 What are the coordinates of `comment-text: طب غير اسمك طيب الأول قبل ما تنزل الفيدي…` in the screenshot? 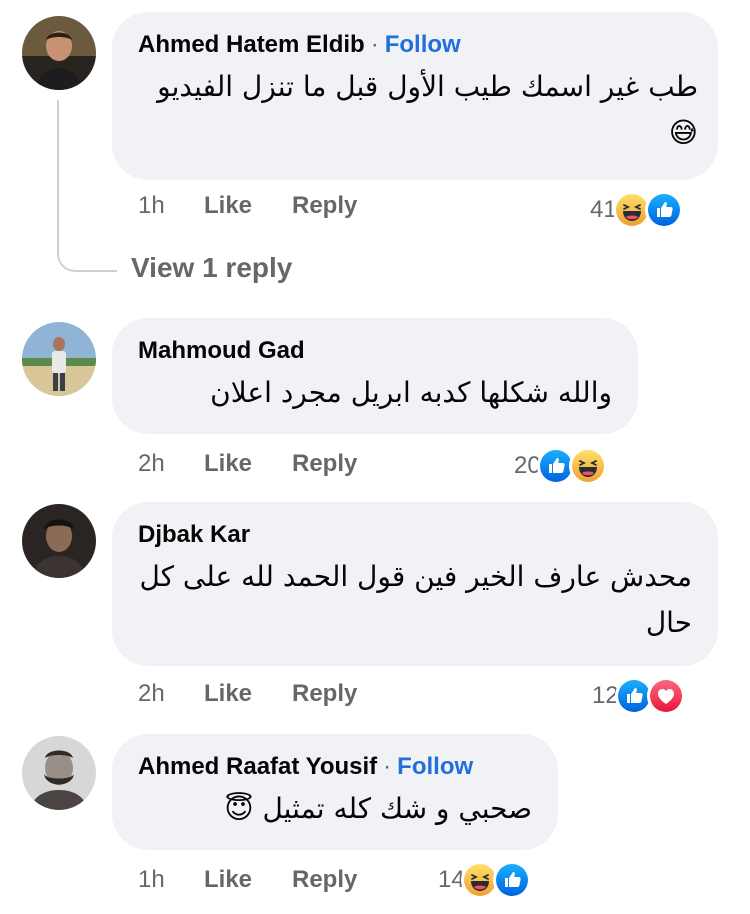 It's located at (427, 109).